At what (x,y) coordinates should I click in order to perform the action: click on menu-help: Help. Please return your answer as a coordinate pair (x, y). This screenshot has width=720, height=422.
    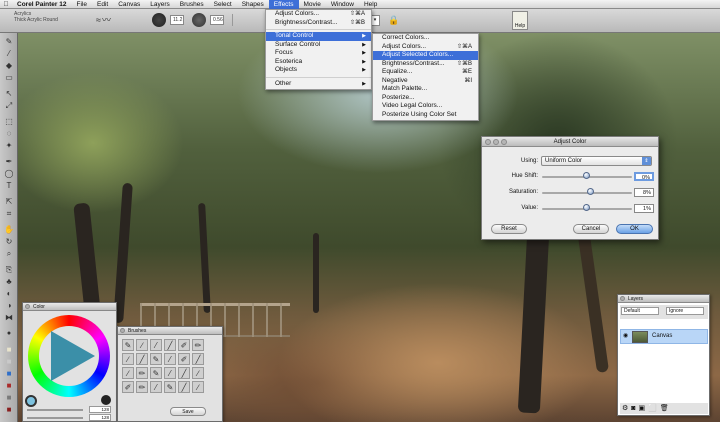
    Looking at the image, I should click on (370, 4).